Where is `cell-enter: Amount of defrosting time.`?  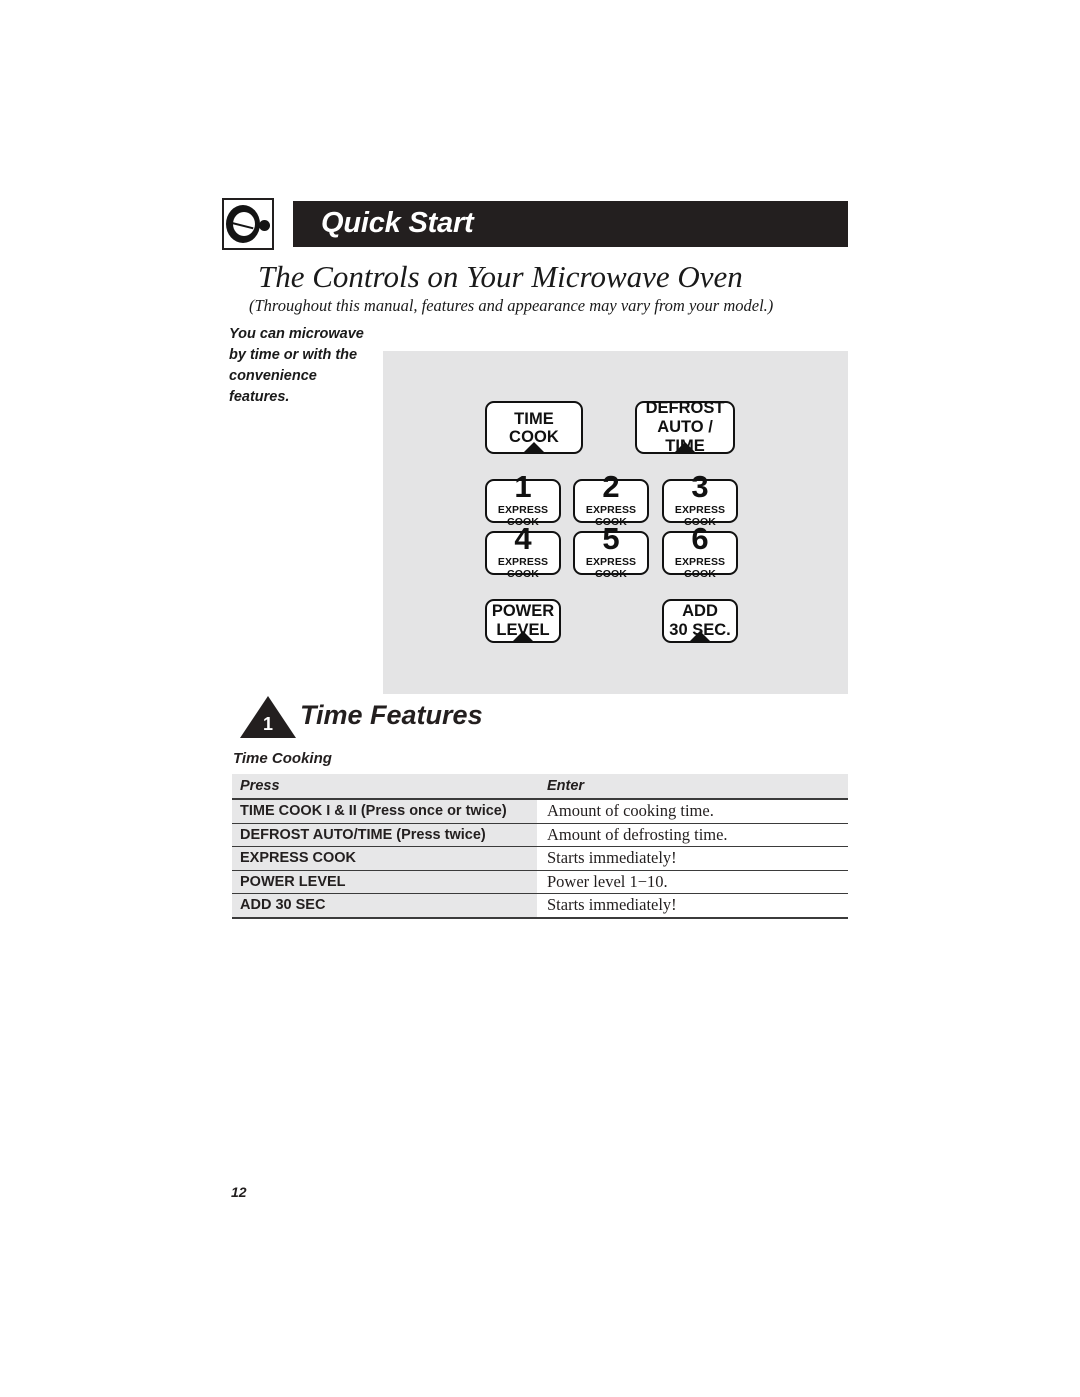 cell-enter: Amount of defrosting time. is located at coordinates (692, 835).